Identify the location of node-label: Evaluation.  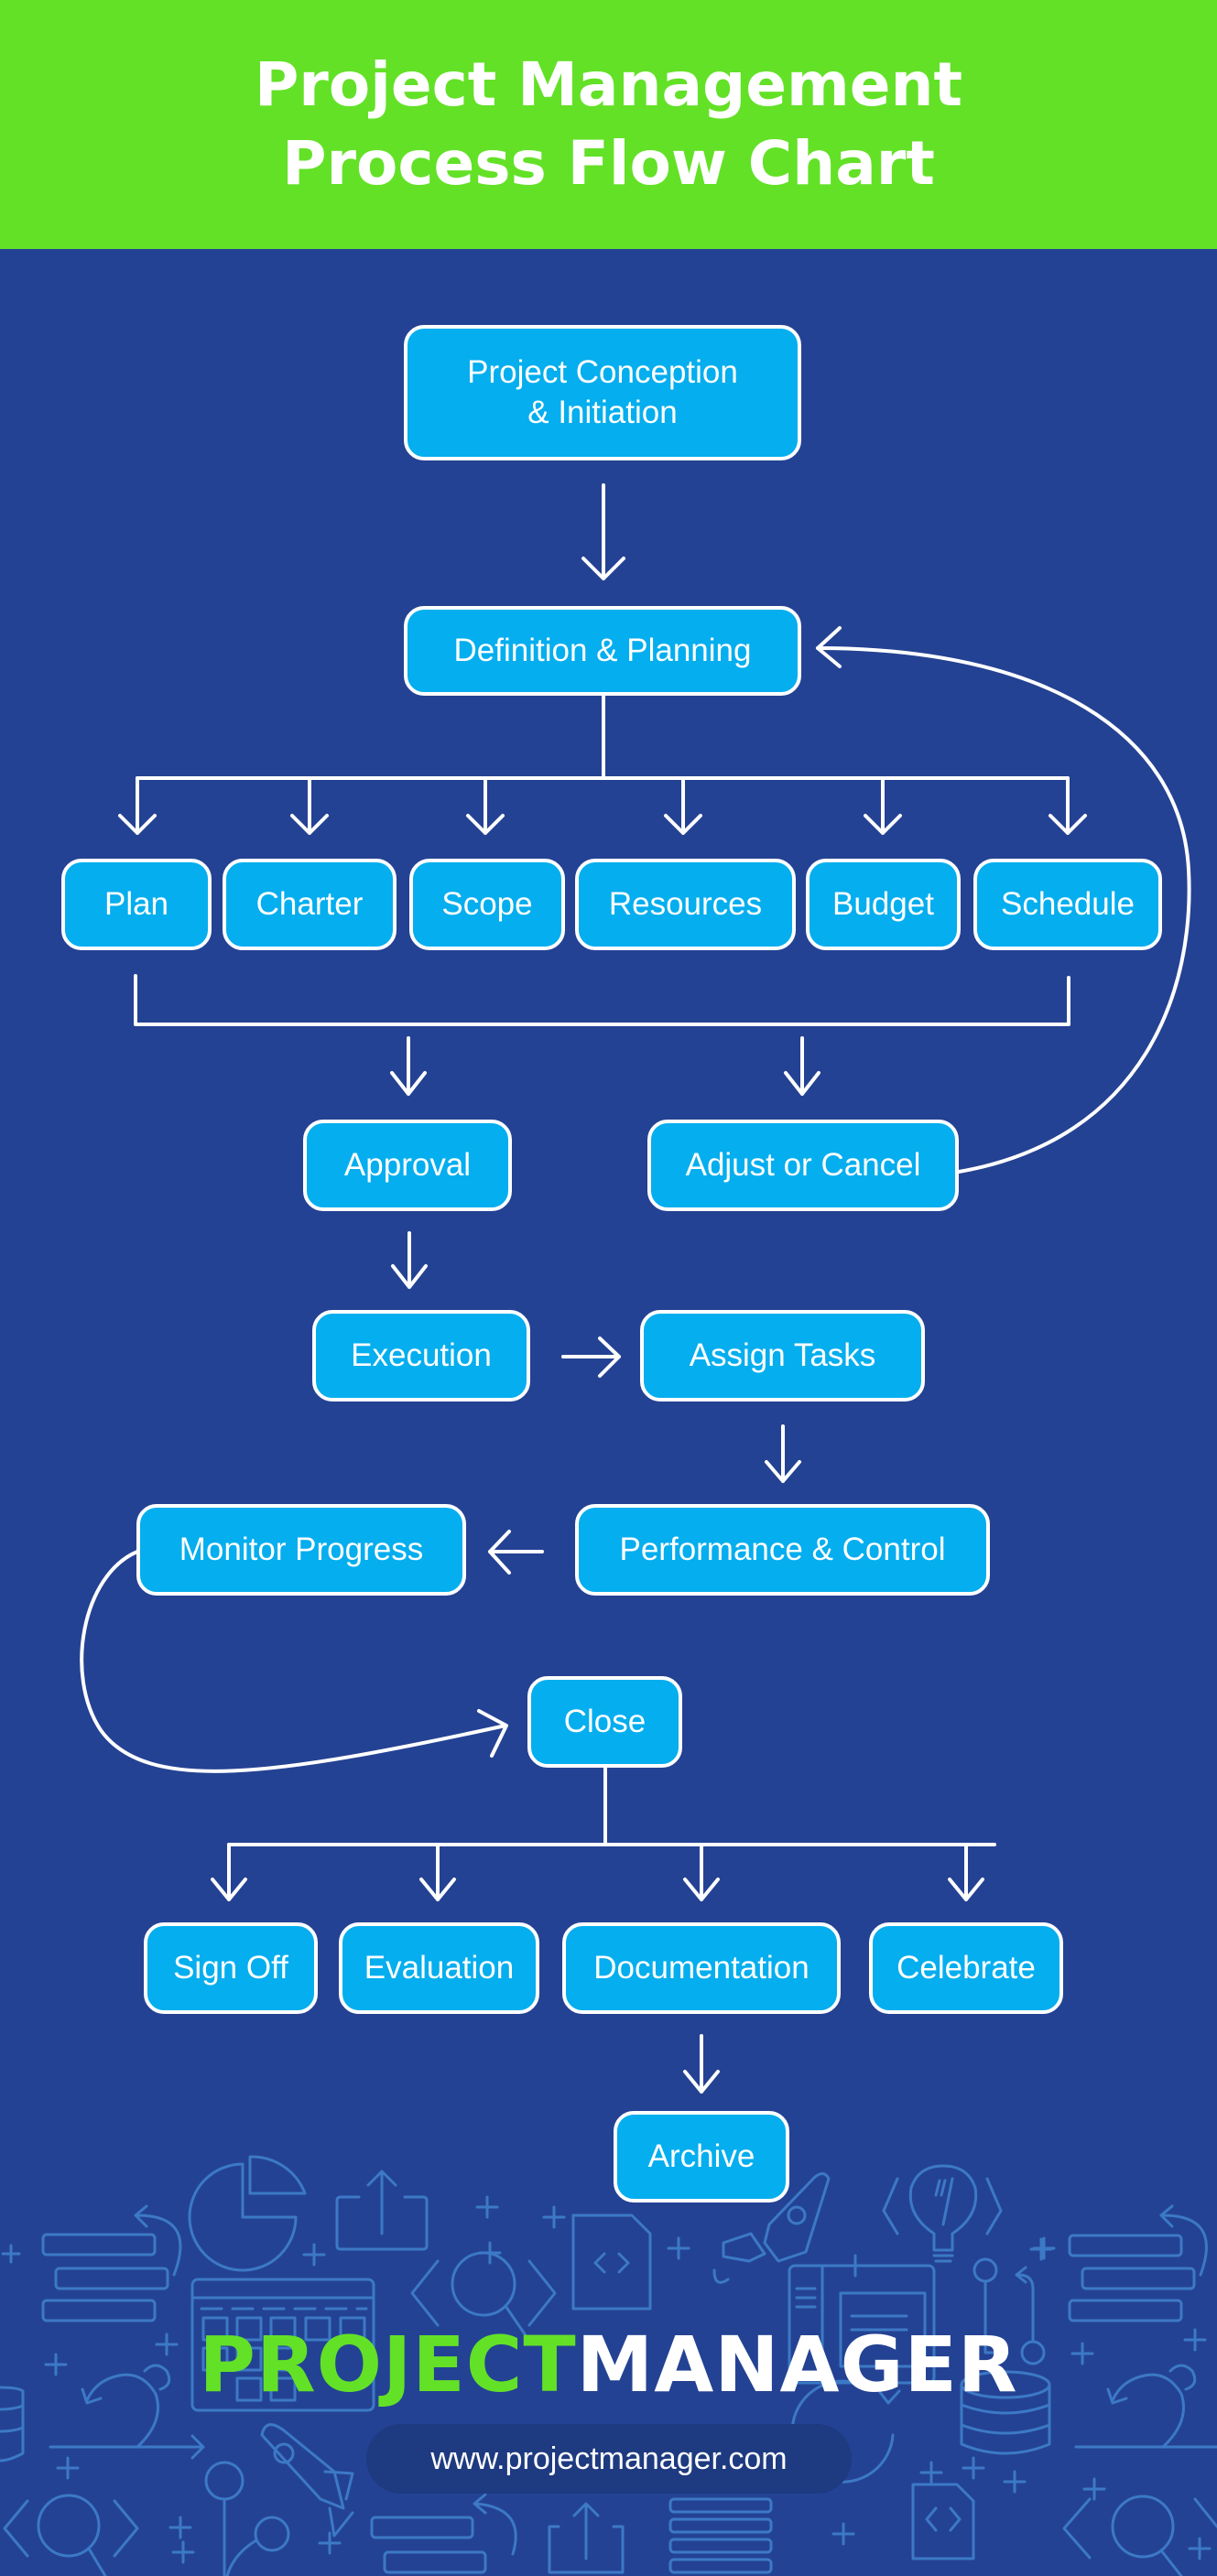
(440, 1968).